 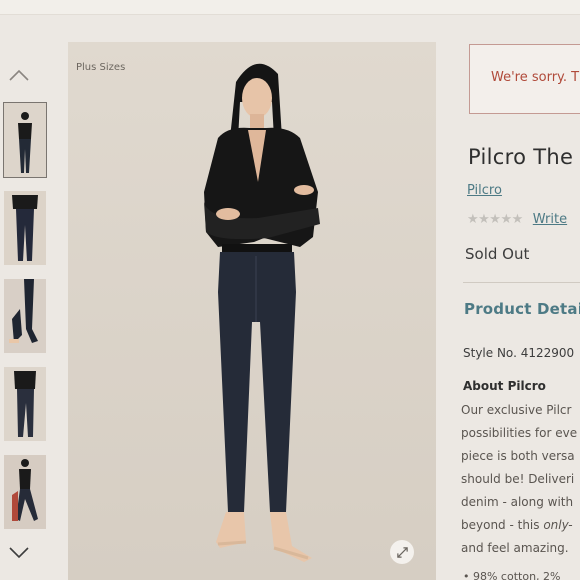 What do you see at coordinates (521, 157) in the screenshot?
I see `product-title: Pilcro The` at bounding box center [521, 157].